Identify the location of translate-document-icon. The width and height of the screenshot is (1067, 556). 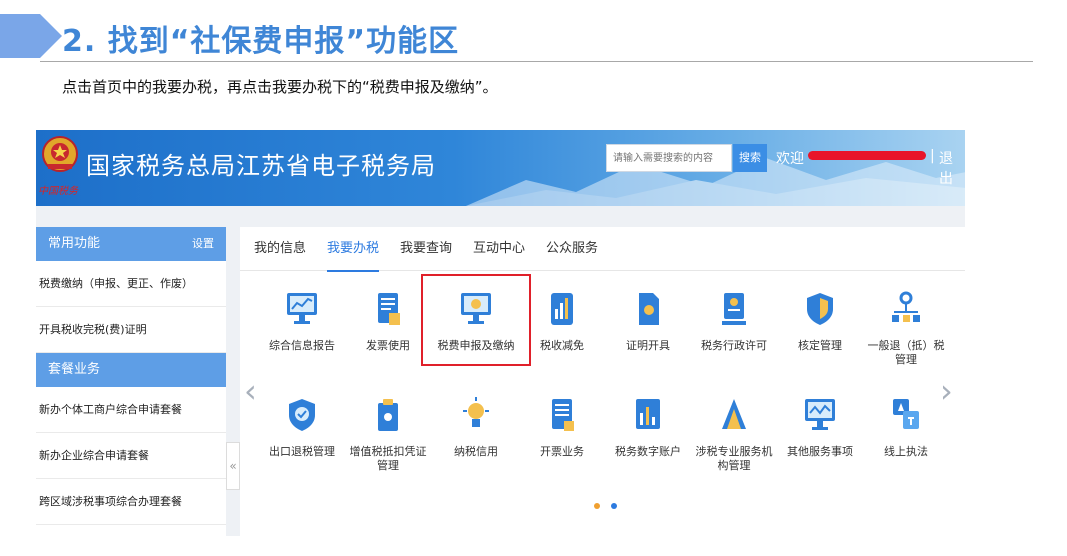
(906, 414).